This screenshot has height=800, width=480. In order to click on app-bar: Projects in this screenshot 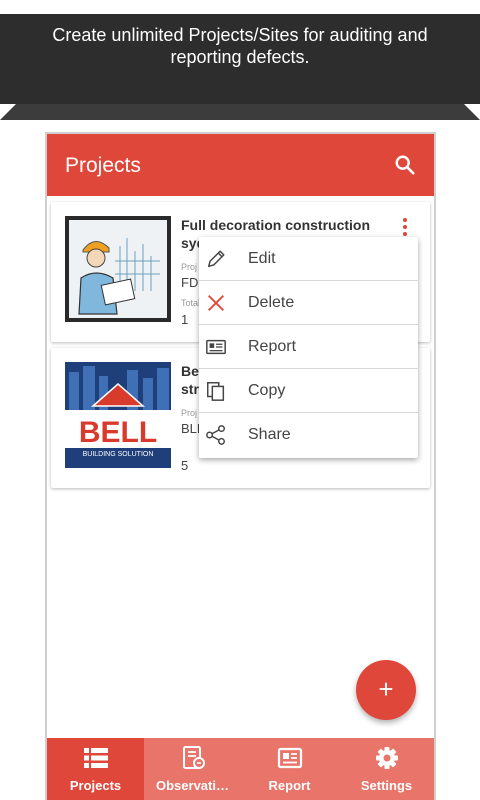, I will do `click(240, 165)`.